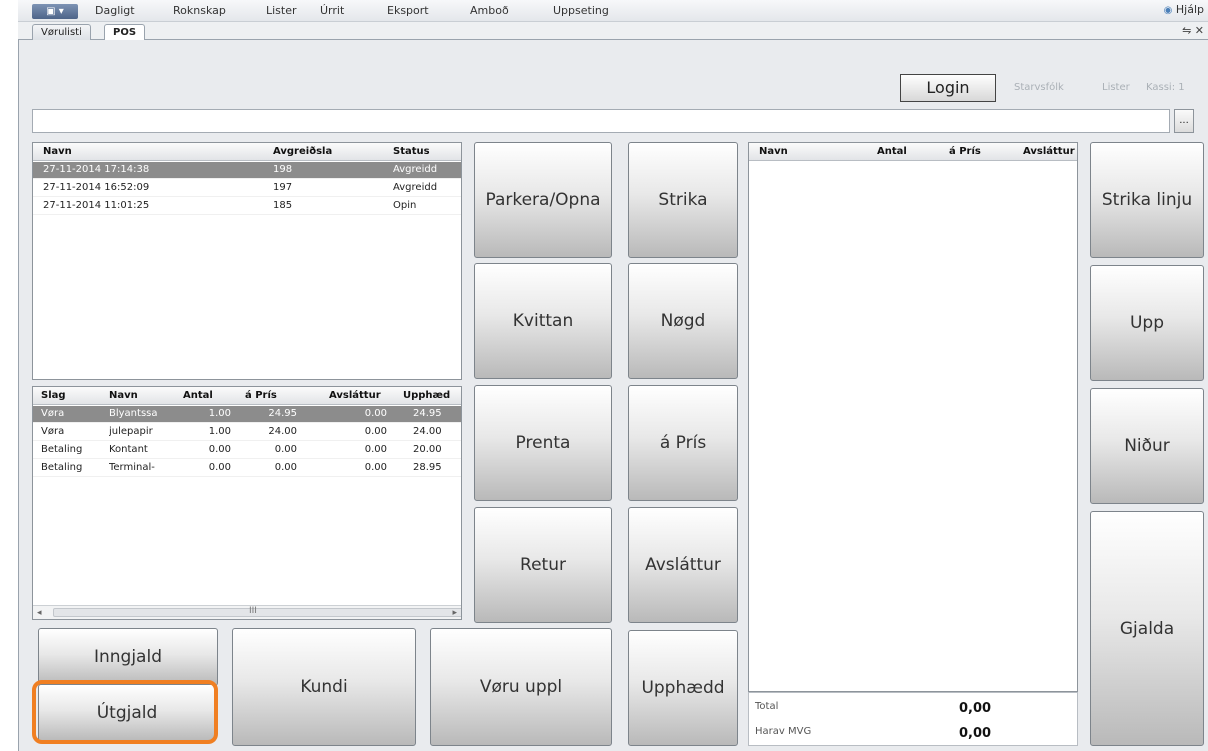 Image resolution: width=1208 pixels, height=751 pixels. Describe the element at coordinates (96, 187) in the screenshot. I see `cell-navn: 27-11-2014 16:52:09` at that location.